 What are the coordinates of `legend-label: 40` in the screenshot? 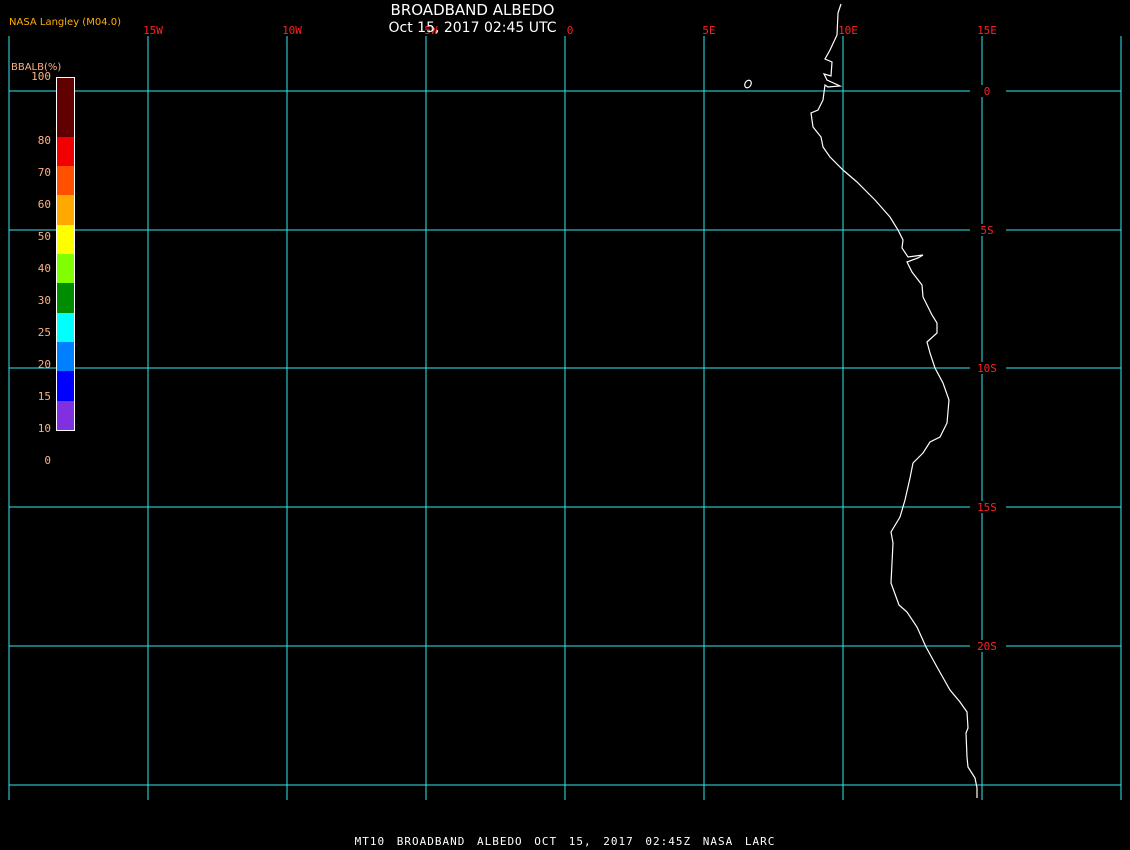 It's located at (44, 268).